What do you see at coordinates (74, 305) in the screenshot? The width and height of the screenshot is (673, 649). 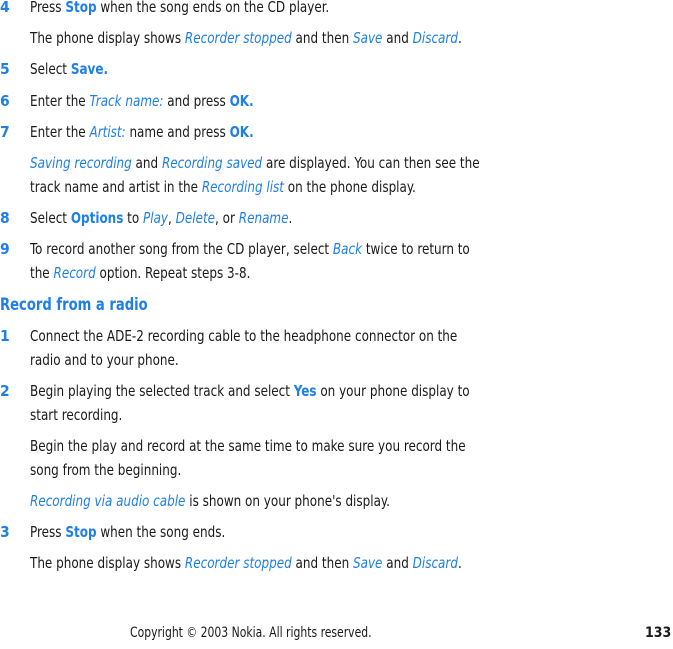 I see `section-heading: Record from a radio` at bounding box center [74, 305].